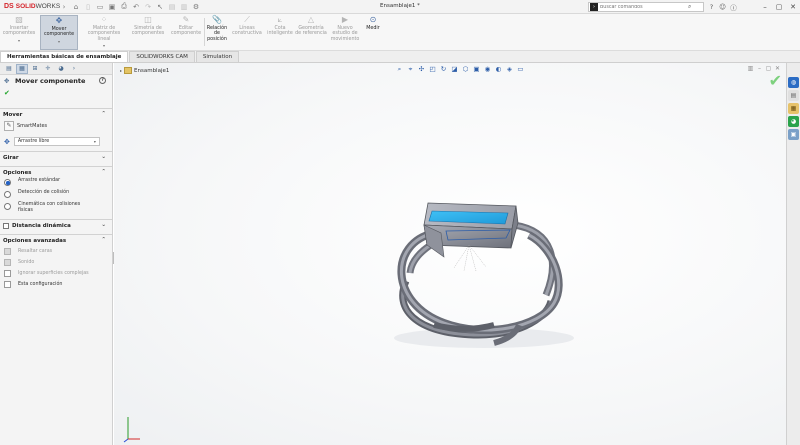 This screenshot has height=445, width=800. Describe the element at coordinates (160, 7) in the screenshot. I see `select-arrow-icon: ↖` at that location.